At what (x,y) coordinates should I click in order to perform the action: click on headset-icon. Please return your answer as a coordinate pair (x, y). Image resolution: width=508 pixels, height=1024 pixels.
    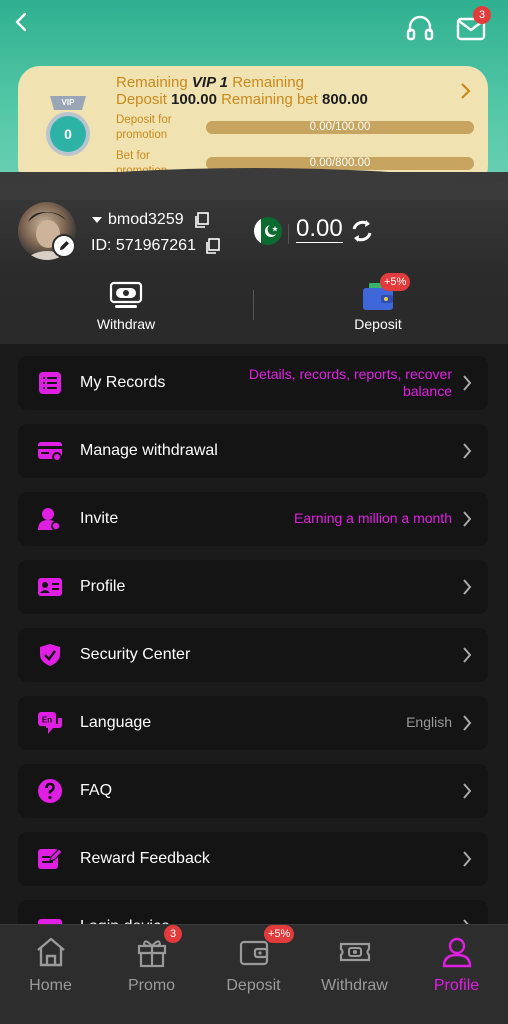
    Looking at the image, I should click on (420, 28).